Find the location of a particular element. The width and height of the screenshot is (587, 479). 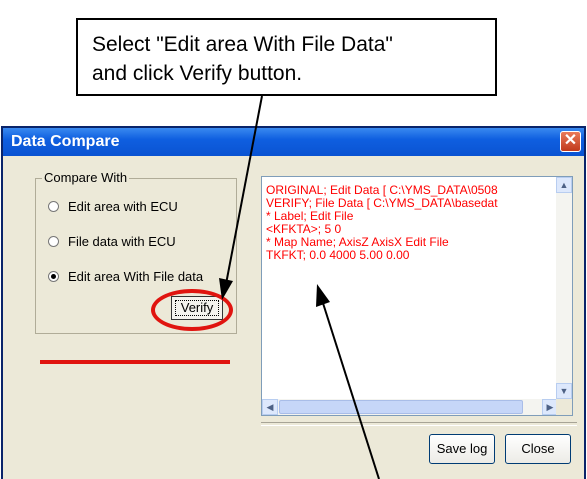

callout-arrow-line is located at coordinates (244, 190).